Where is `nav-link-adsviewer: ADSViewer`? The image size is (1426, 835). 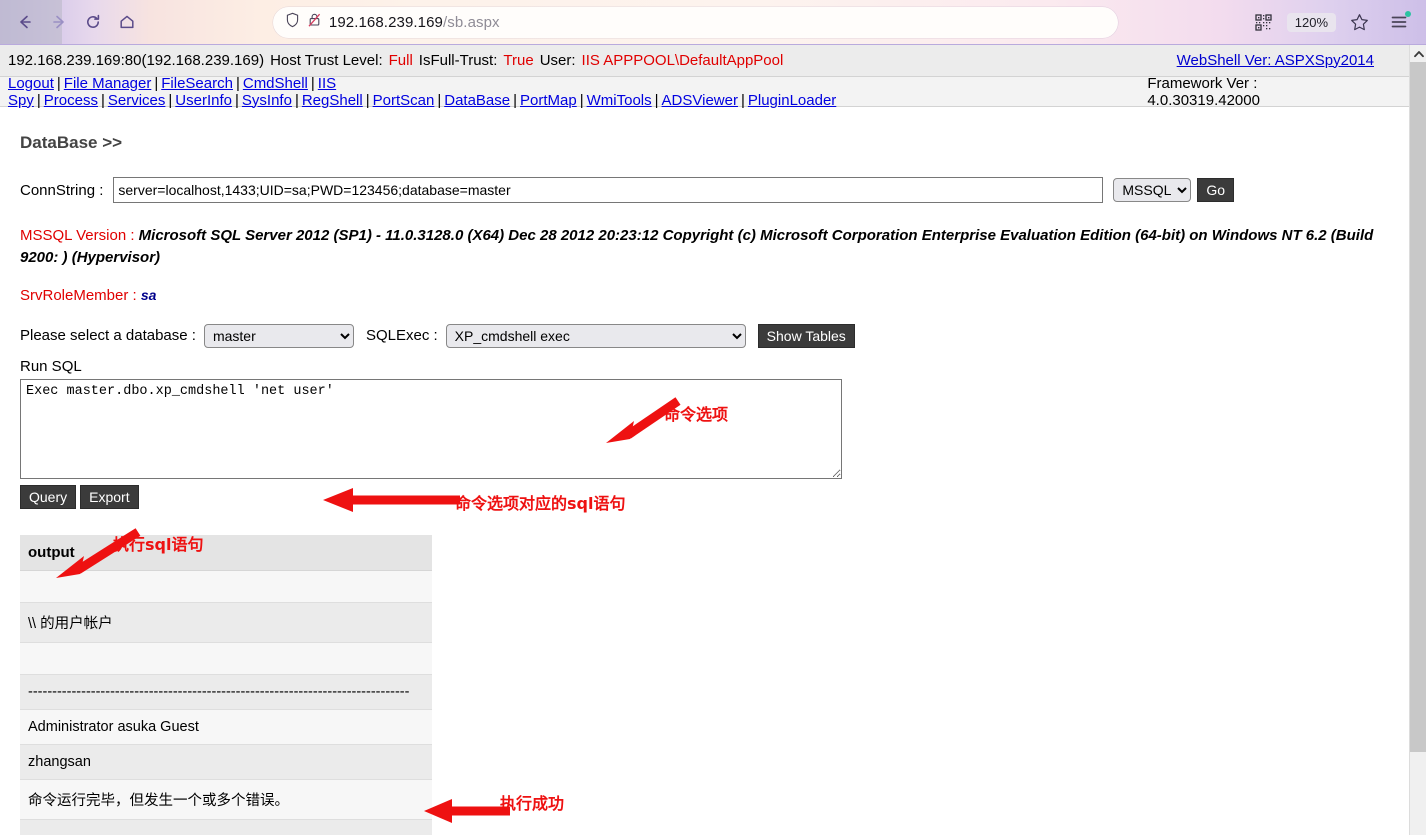 nav-link-adsviewer: ADSViewer is located at coordinates (700, 100).